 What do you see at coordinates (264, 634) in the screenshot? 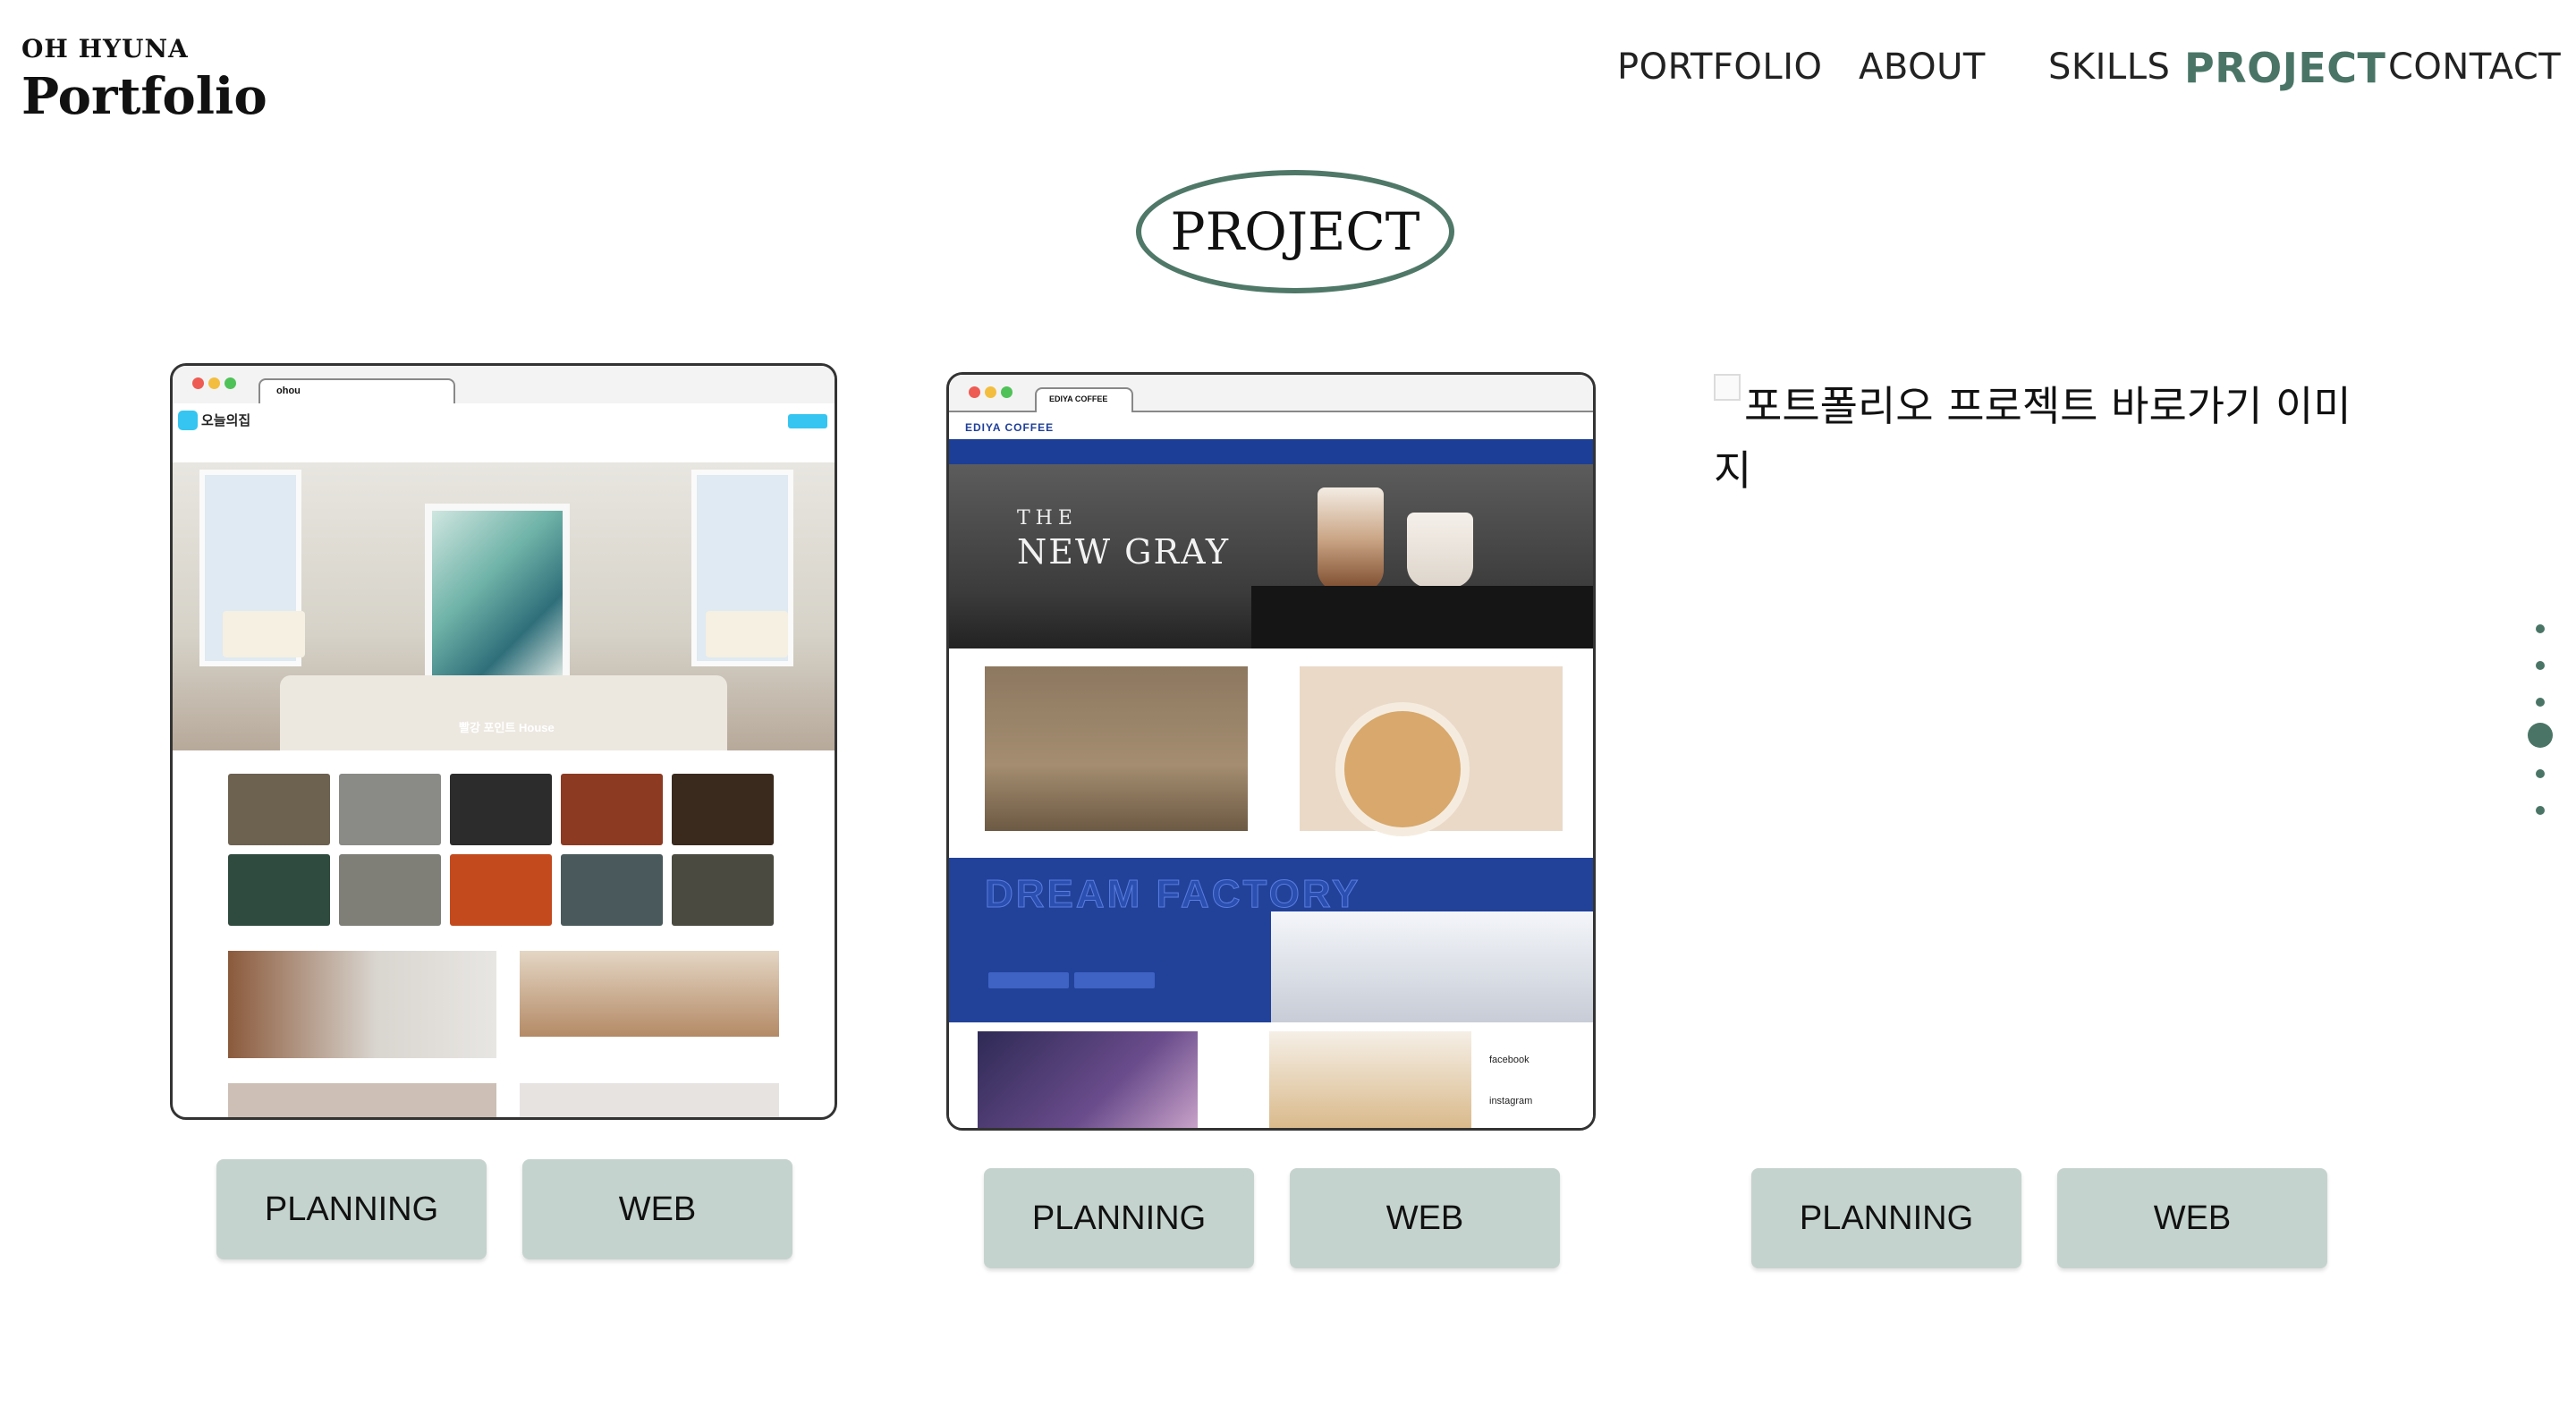
I see `lamp-left` at bounding box center [264, 634].